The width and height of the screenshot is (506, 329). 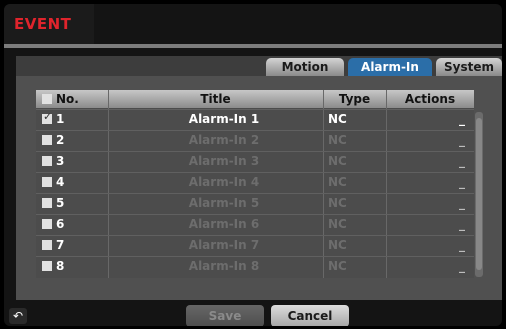 What do you see at coordinates (225, 315) in the screenshot?
I see `save-button: Save` at bounding box center [225, 315].